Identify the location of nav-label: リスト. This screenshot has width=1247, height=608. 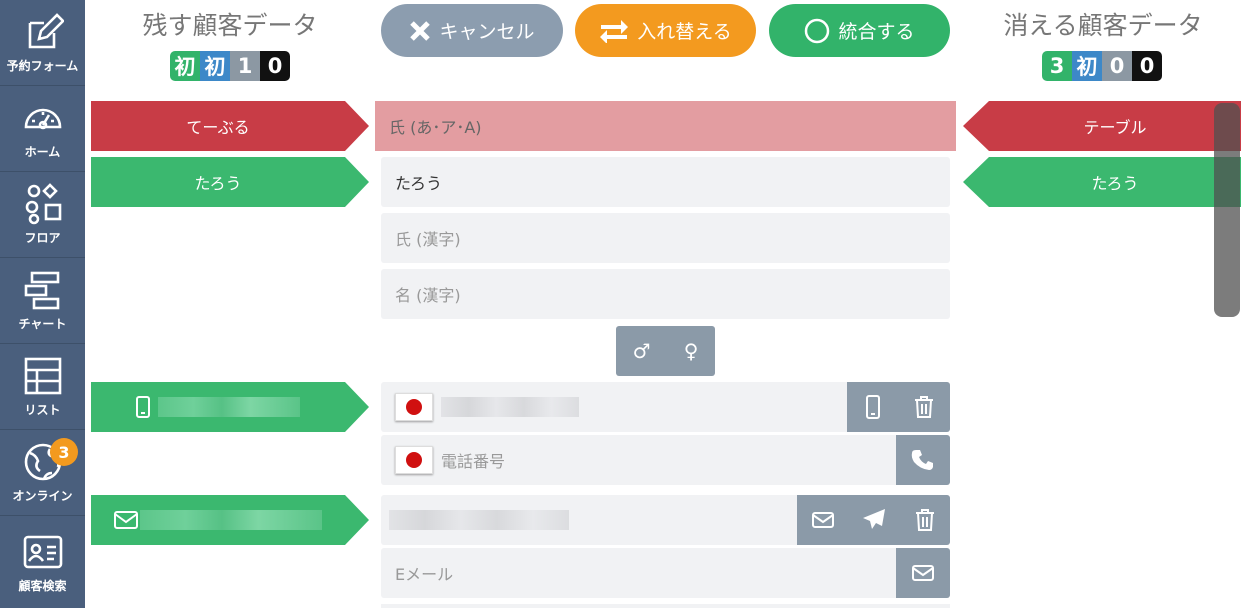
(42, 410).